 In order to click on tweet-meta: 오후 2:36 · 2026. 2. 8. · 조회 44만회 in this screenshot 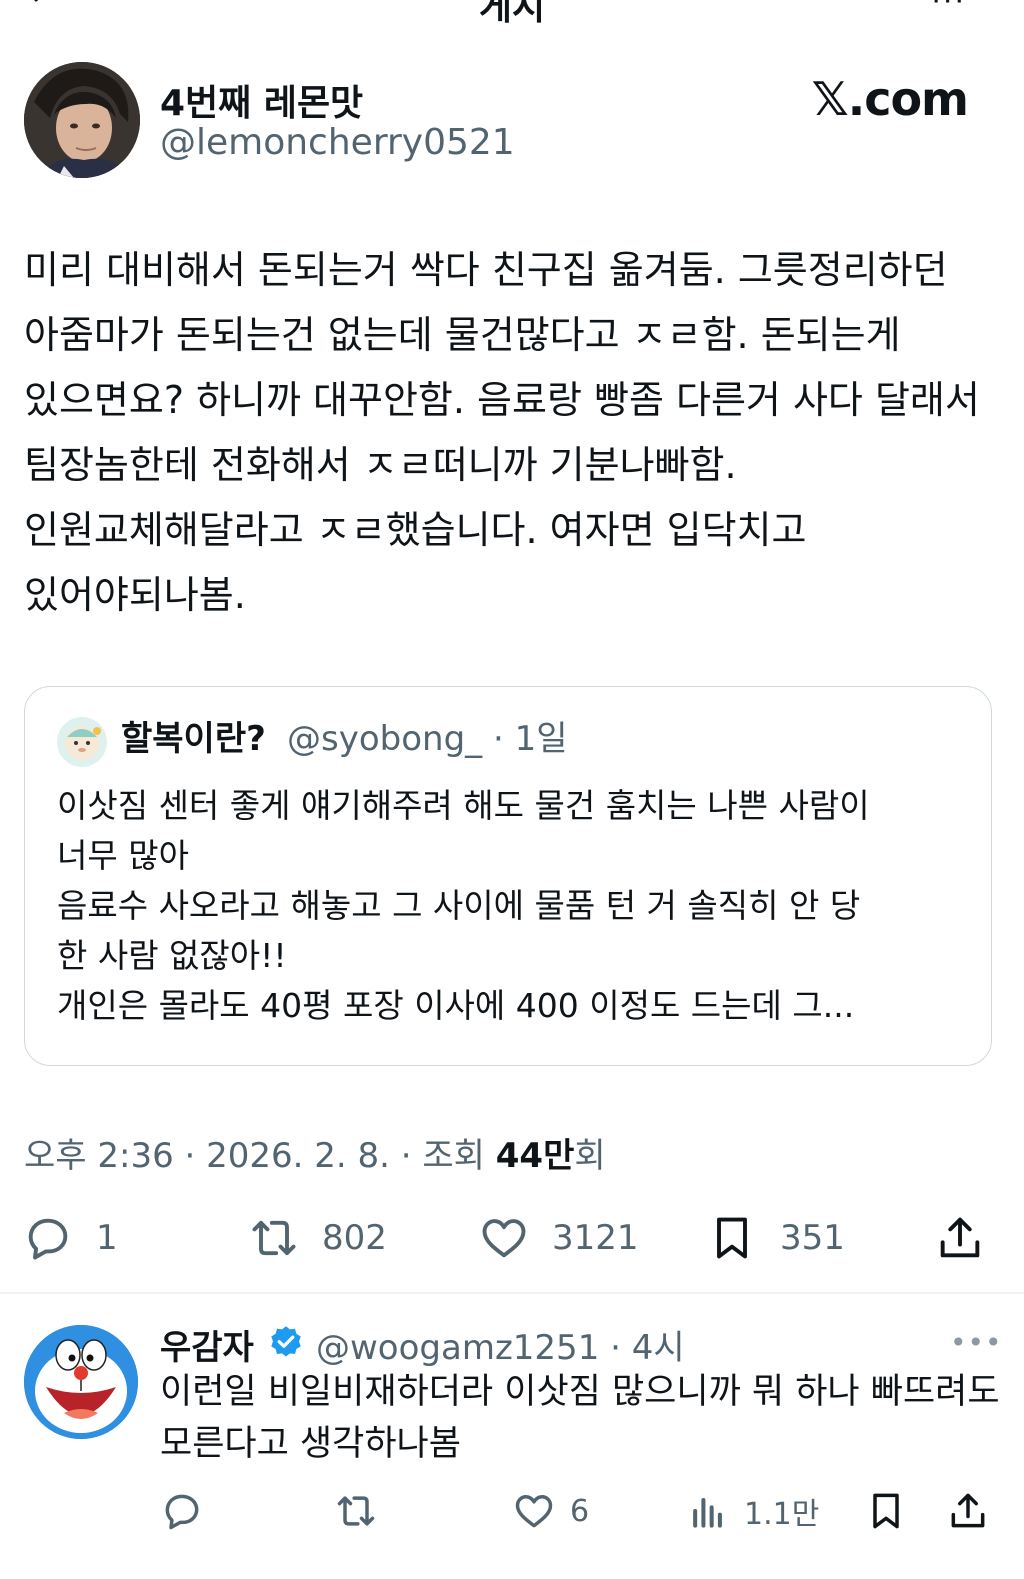, I will do `click(315, 1152)`.